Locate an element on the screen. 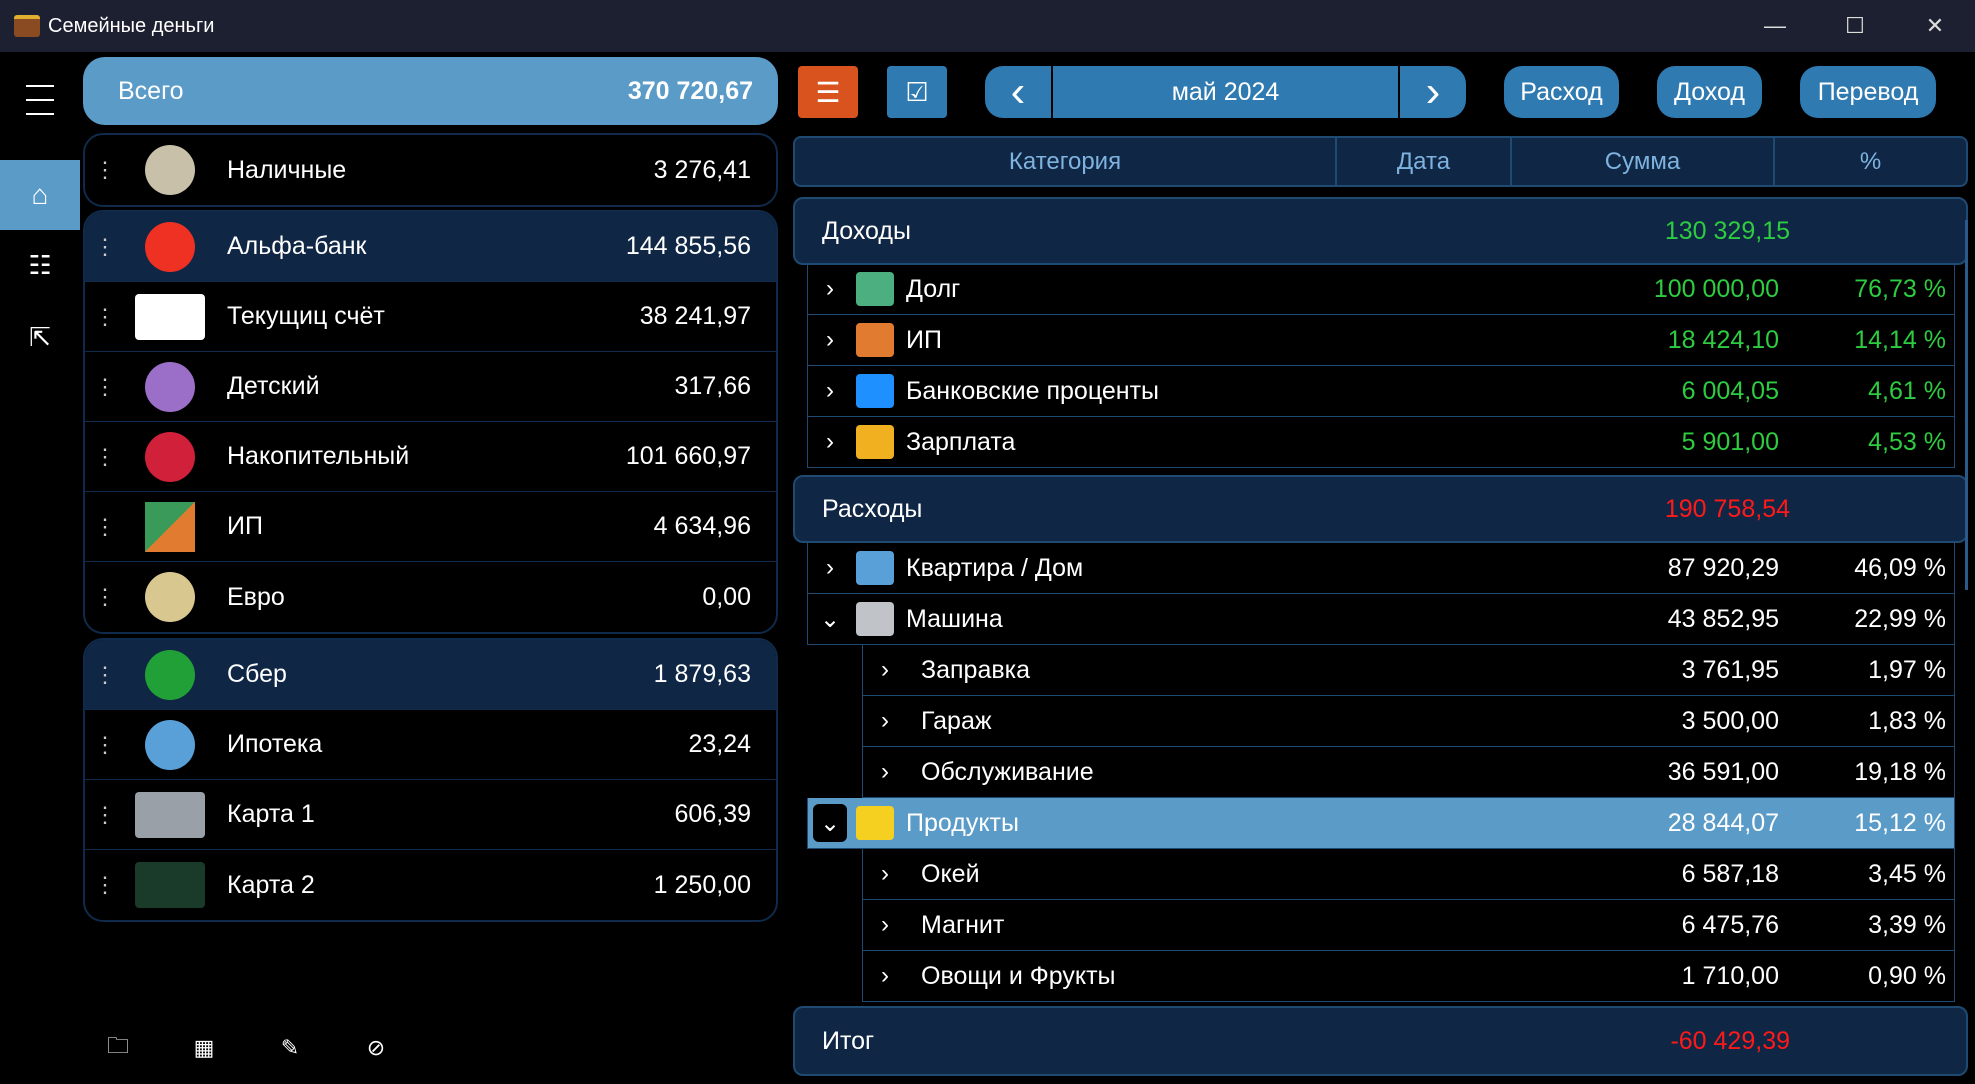 This screenshot has height=1084, width=1975. category-amount: 5 901,00 is located at coordinates (1730, 441).